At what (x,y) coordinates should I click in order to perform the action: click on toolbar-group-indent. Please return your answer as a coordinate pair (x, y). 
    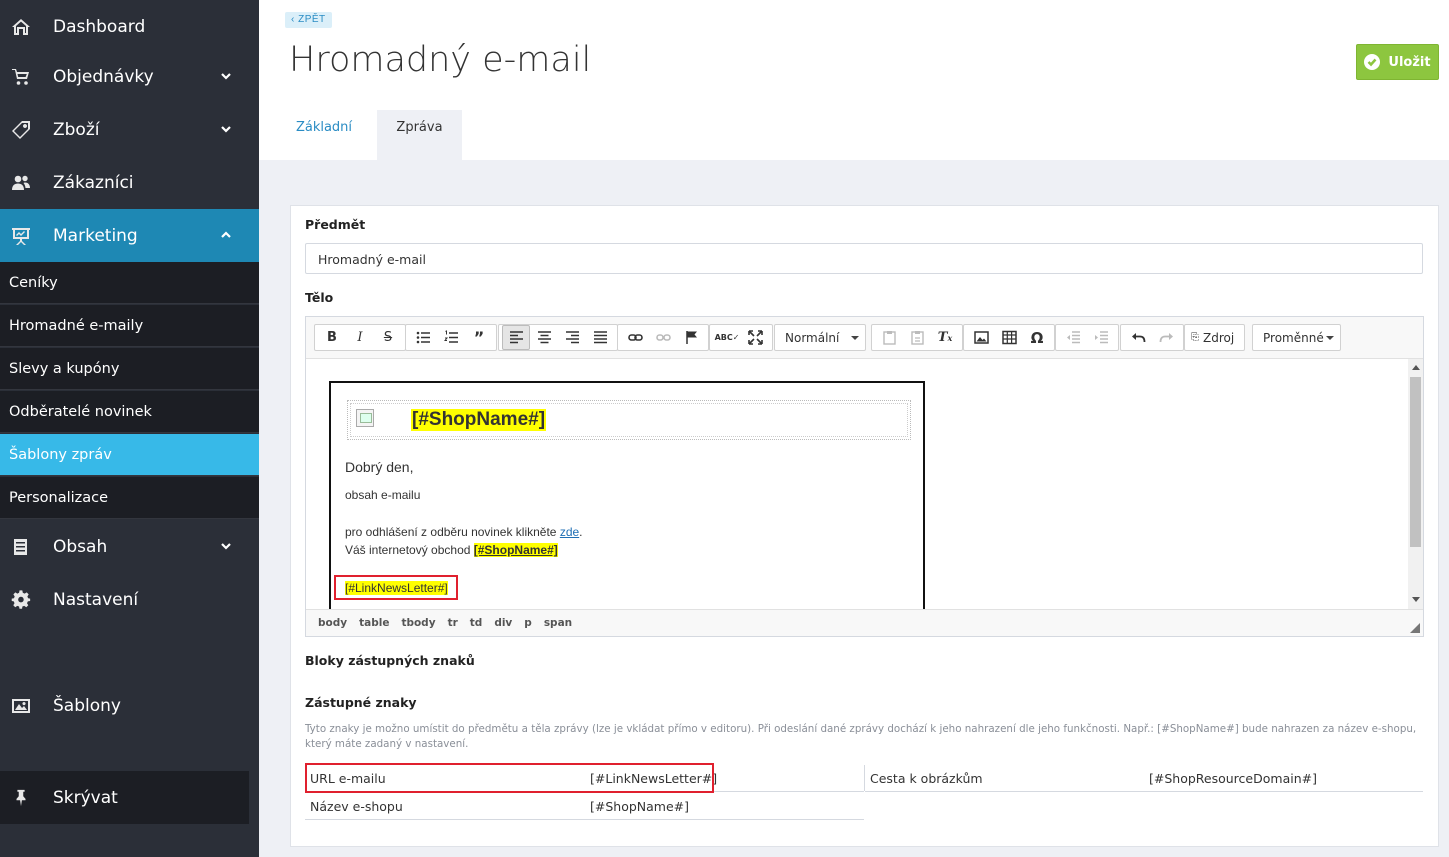
    Looking at the image, I should click on (1087, 337).